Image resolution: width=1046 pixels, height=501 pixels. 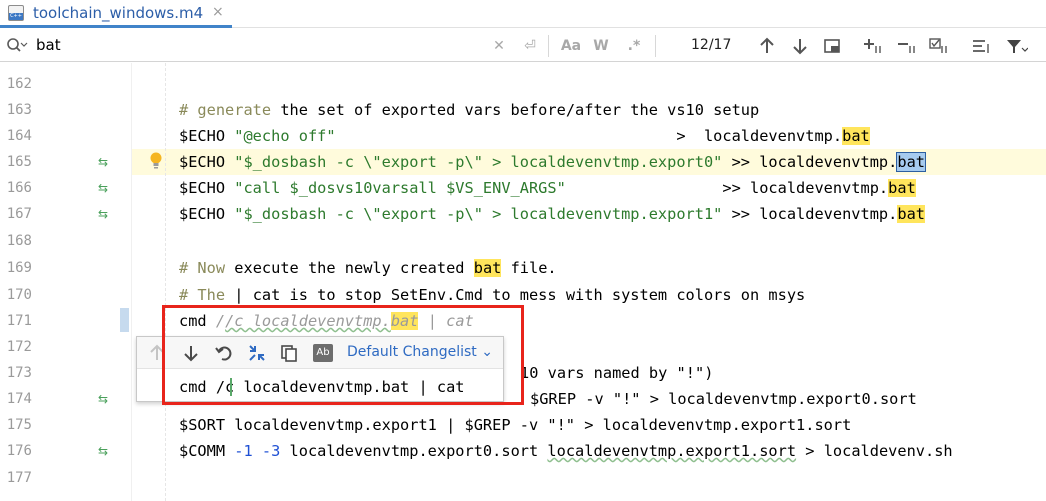 I want to click on tab-title: toolchain_windows.m4, so click(x=118, y=13).